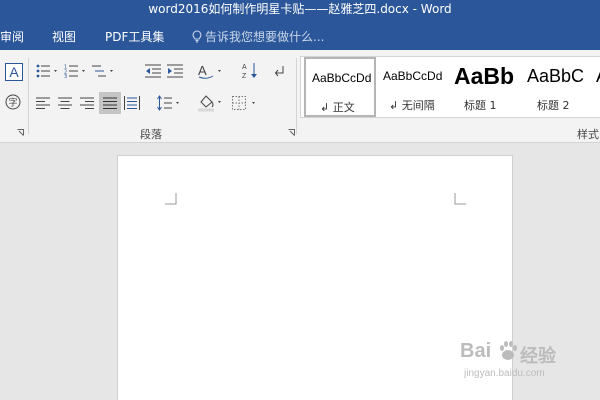 The width and height of the screenshot is (600, 400). Describe the element at coordinates (337, 107) in the screenshot. I see `style-label: ↲ 正文` at that location.